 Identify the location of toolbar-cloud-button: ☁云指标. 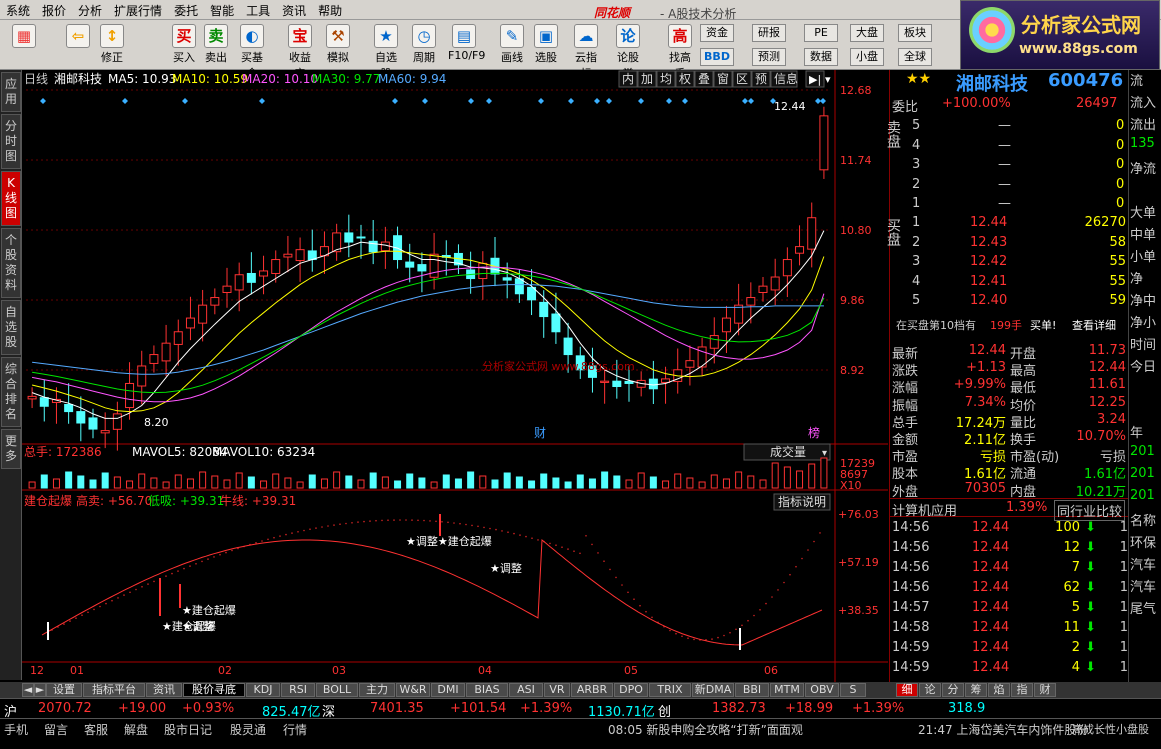
(586, 51).